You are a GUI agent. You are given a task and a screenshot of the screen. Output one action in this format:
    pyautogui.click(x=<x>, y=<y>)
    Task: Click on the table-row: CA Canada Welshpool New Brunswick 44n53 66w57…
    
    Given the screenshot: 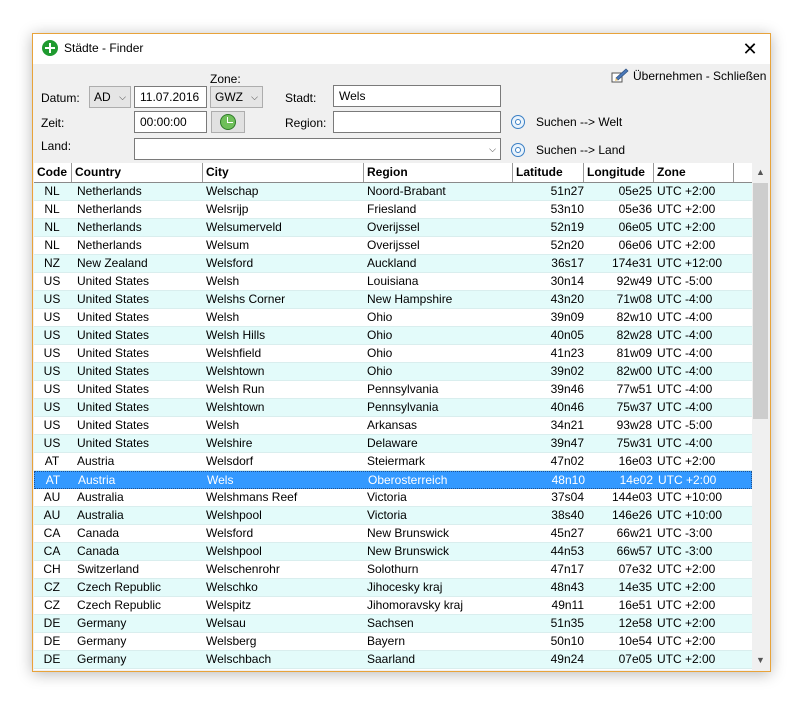 What is the action you would take?
    pyautogui.click(x=393, y=552)
    